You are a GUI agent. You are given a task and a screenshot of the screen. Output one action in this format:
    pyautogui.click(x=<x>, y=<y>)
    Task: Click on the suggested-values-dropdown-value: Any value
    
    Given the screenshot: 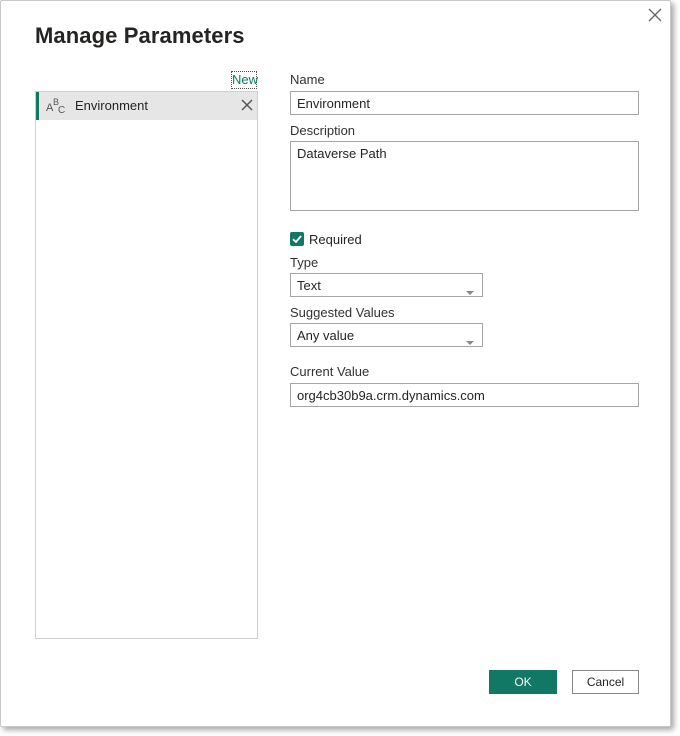 What is the action you would take?
    pyautogui.click(x=326, y=335)
    